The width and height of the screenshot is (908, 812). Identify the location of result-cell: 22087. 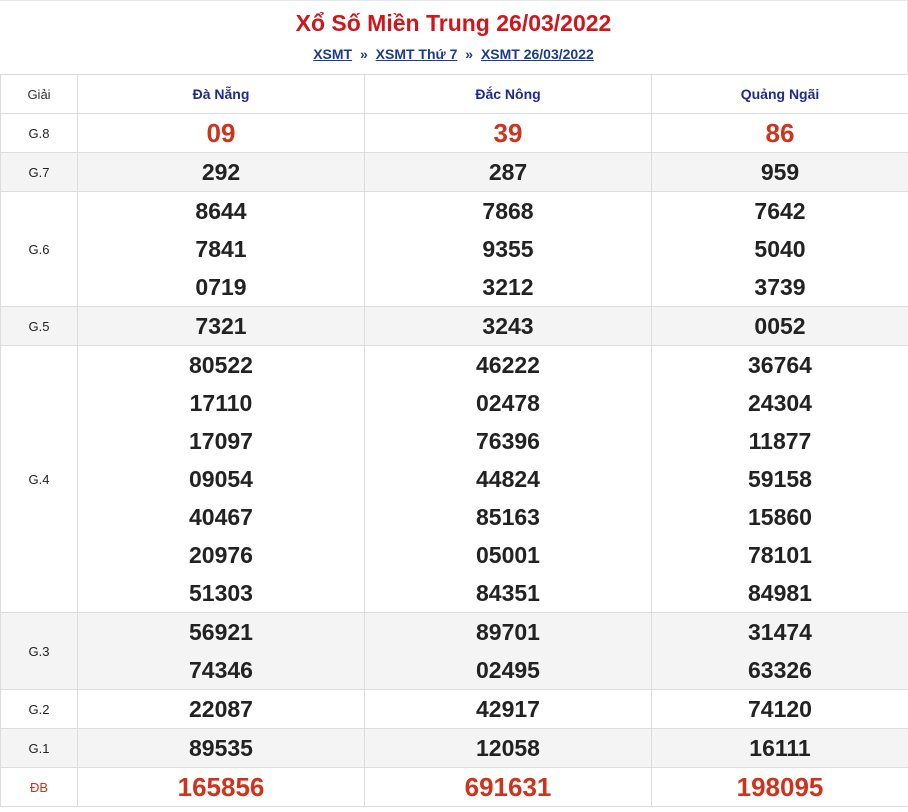
(221, 709).